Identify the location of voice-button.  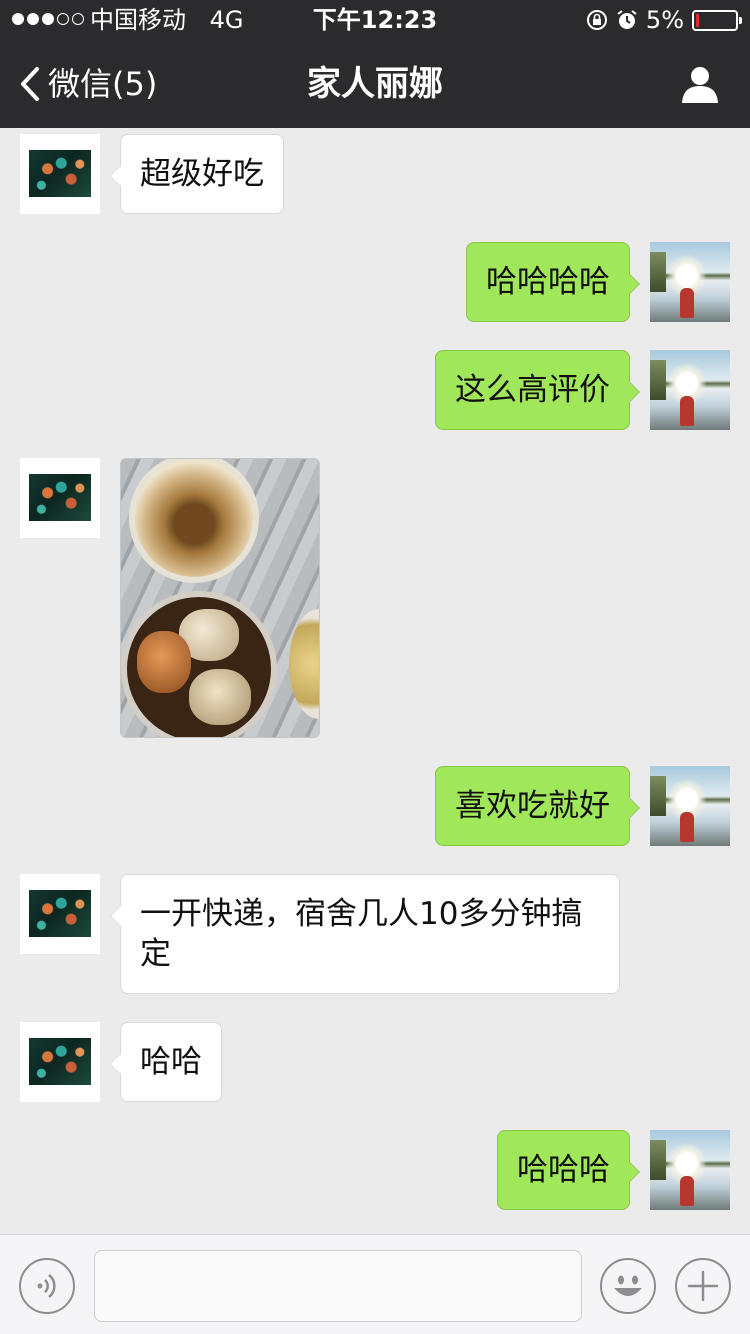
(47, 1286).